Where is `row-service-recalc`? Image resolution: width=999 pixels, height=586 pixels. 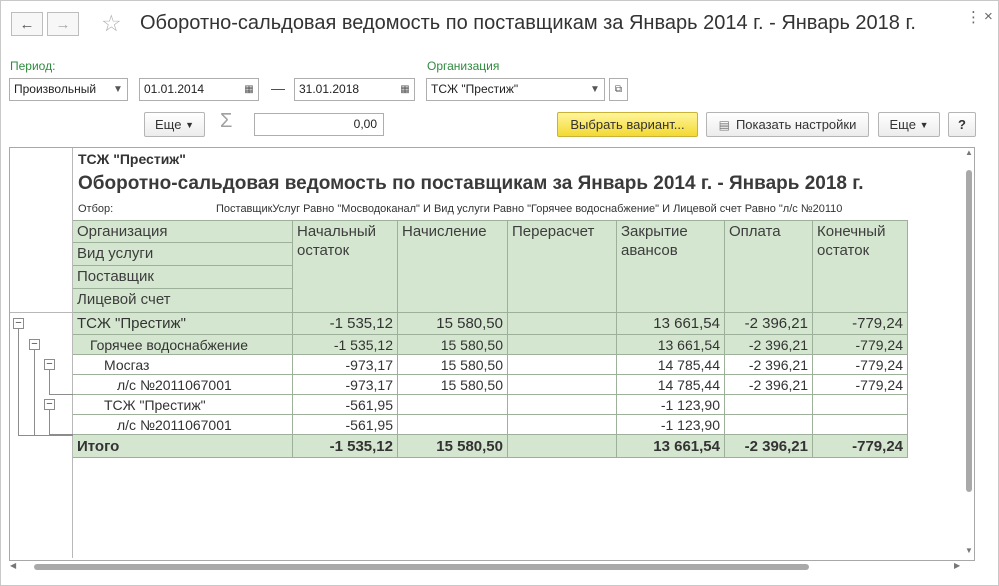
row-service-recalc is located at coordinates (562, 345).